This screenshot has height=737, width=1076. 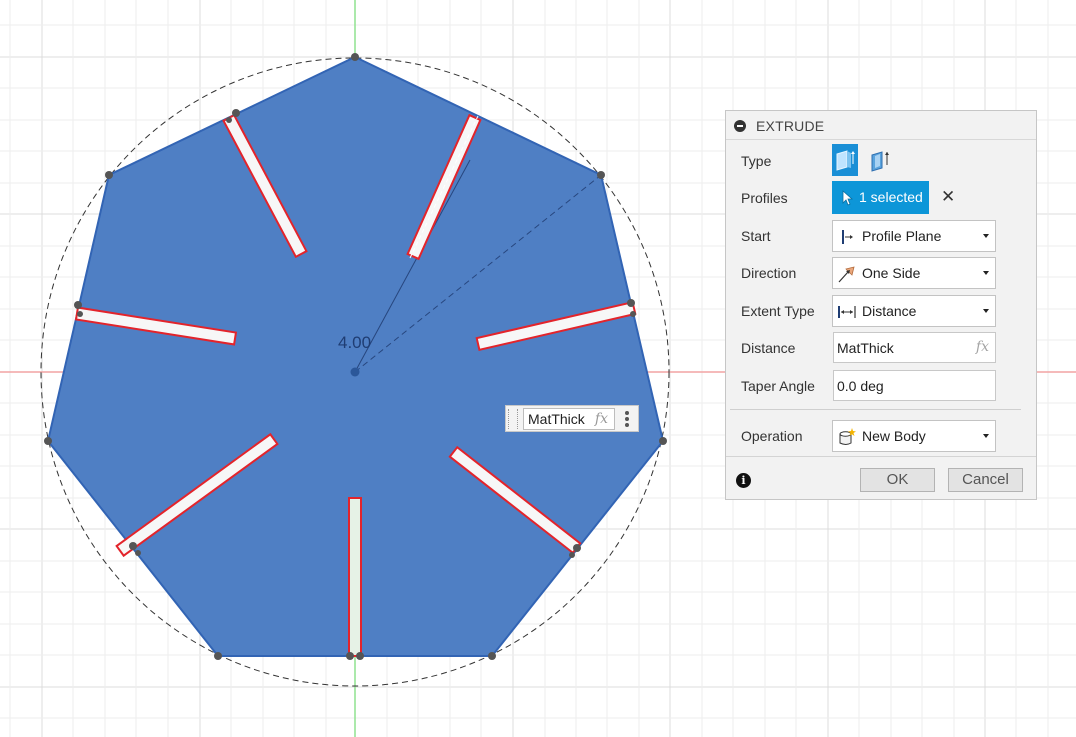 What do you see at coordinates (743, 480) in the screenshot?
I see `info-icon: i` at bounding box center [743, 480].